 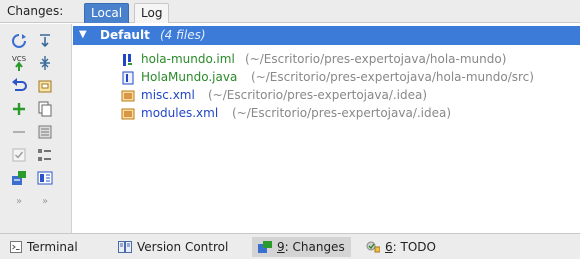 What do you see at coordinates (83, 34) in the screenshot?
I see `chevron-down-icon: ▼` at bounding box center [83, 34].